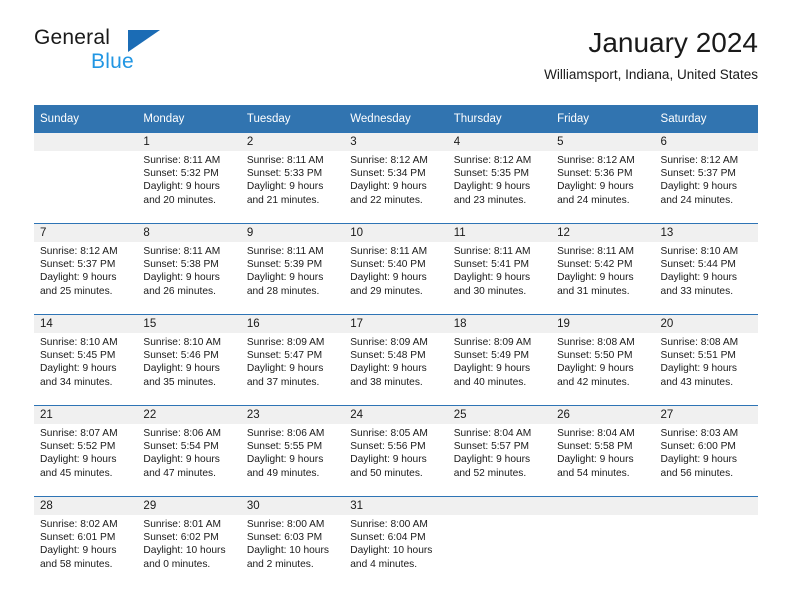  I want to click on sunset-text: Sunset: 6:01 PM, so click(78, 538).